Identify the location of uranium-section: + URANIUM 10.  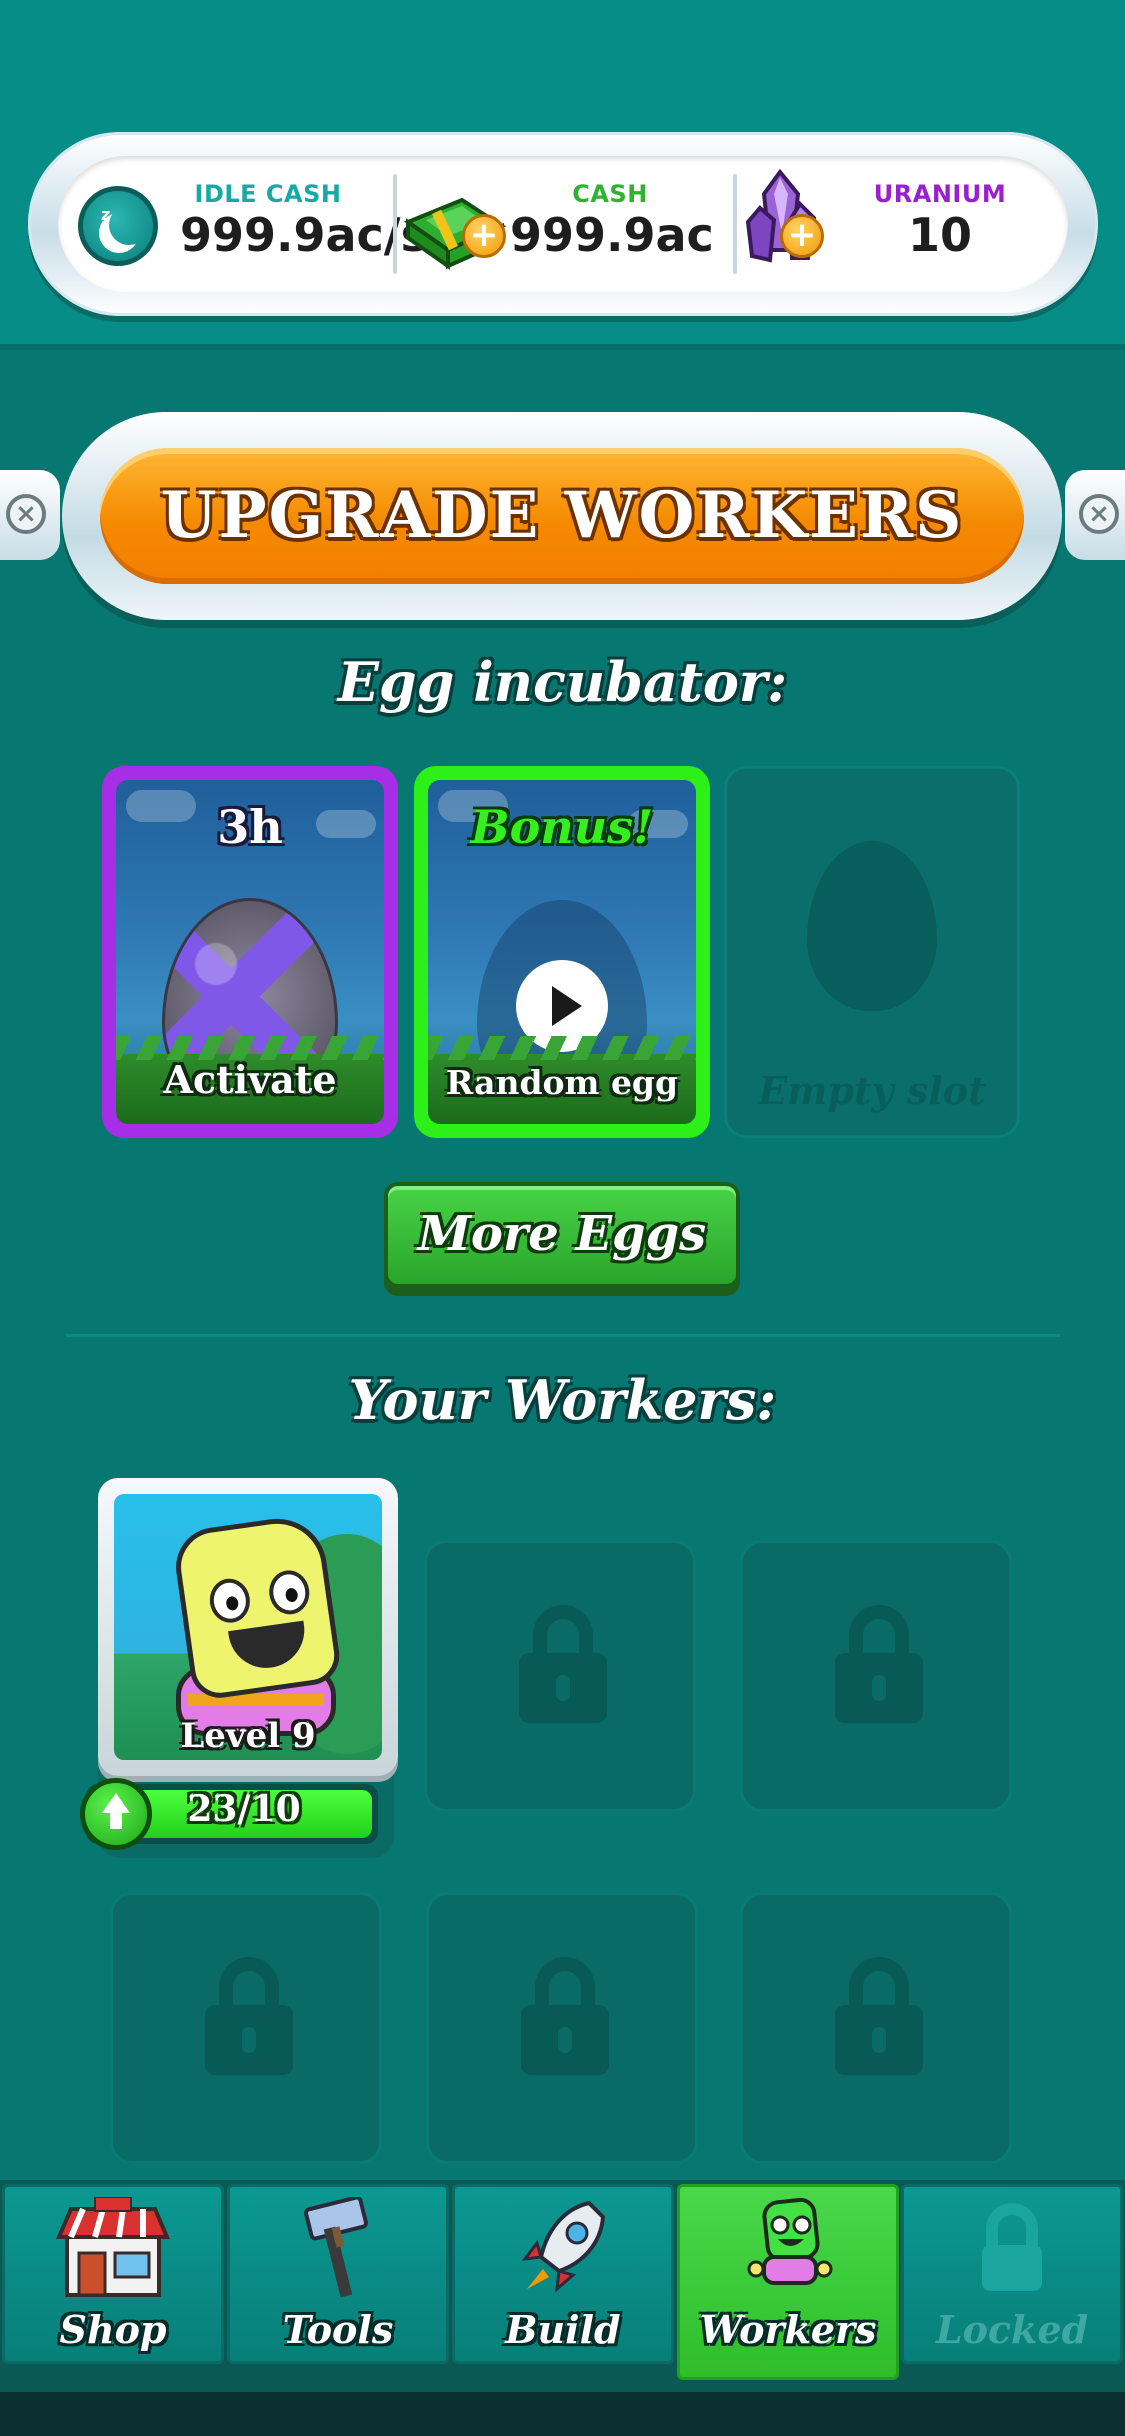
(904, 224).